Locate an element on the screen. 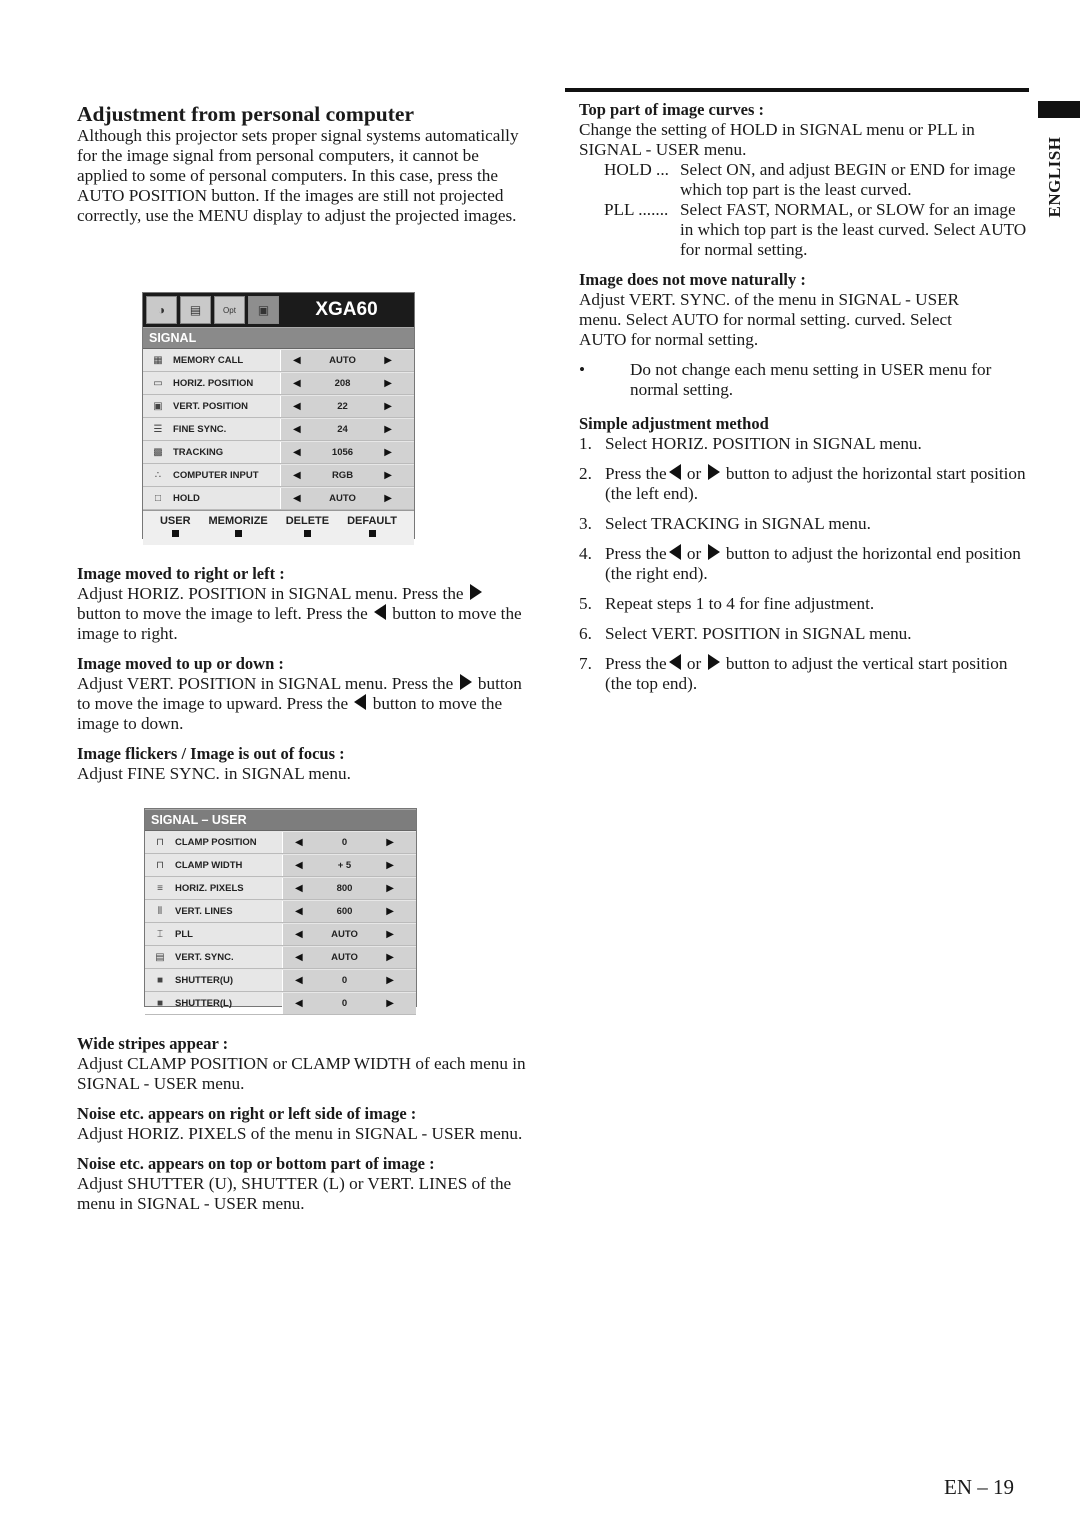  signal-tab: ▣ is located at coordinates (263, 310).